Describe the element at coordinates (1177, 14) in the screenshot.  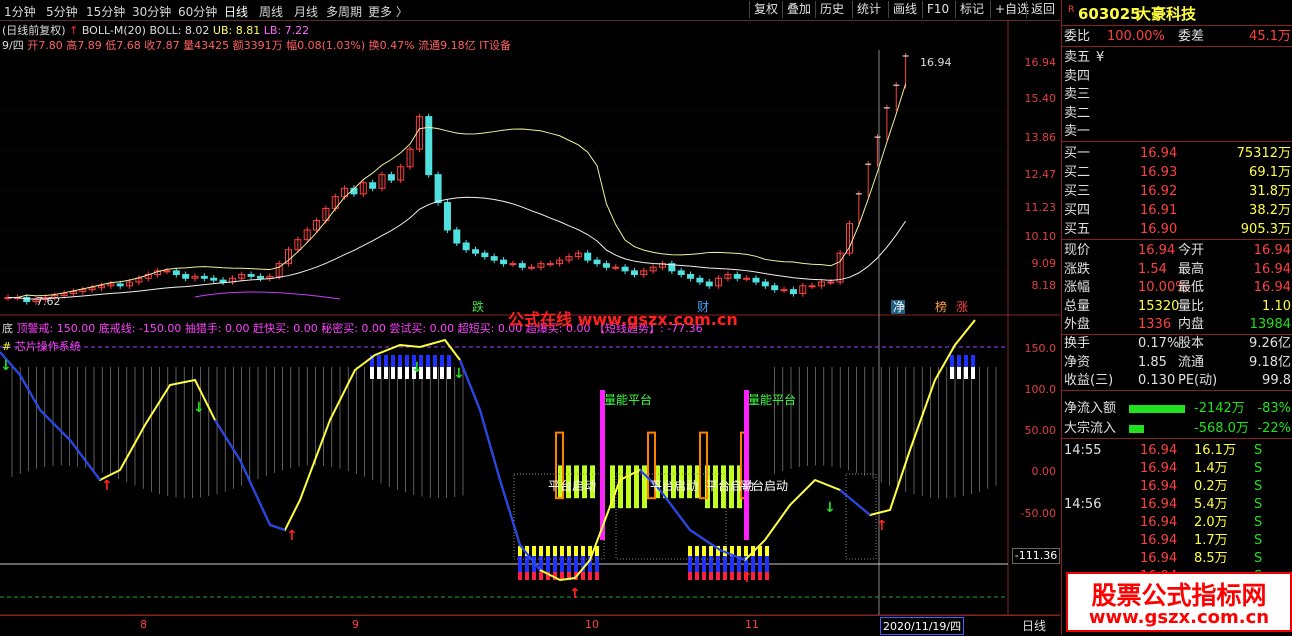
I see `stock-header: R 603025 大豪科技` at that location.